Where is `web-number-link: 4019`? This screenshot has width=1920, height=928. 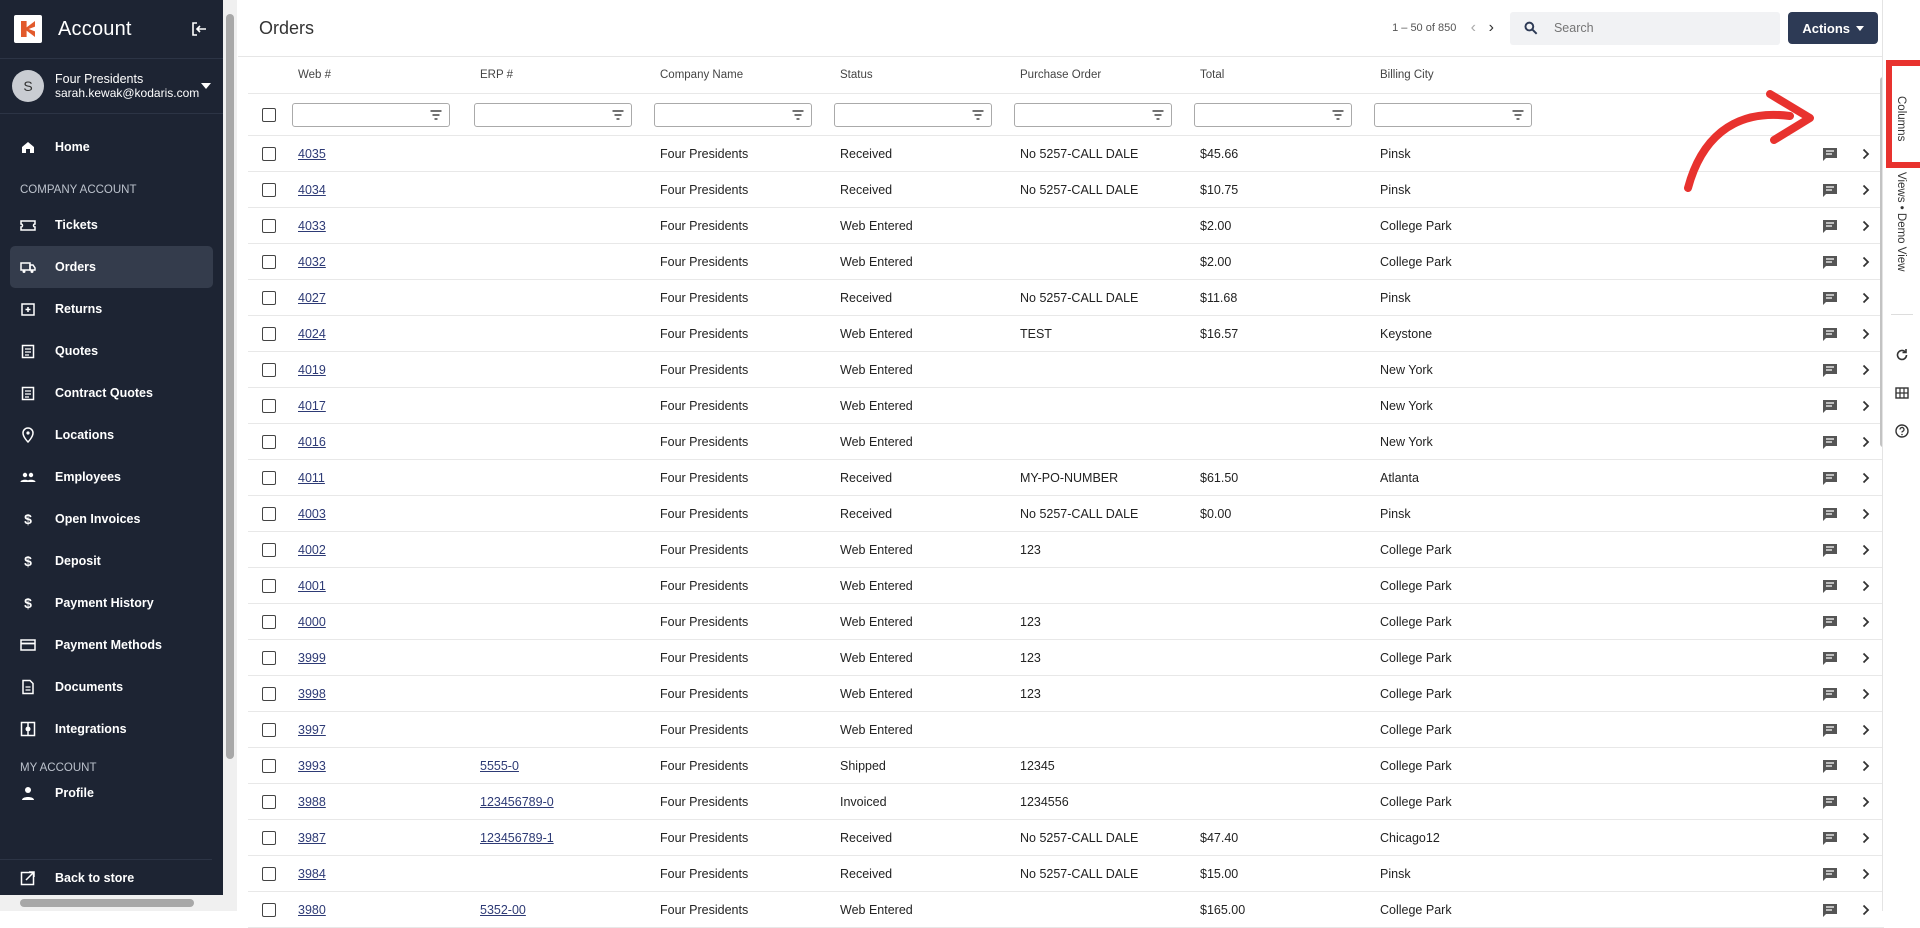
web-number-link: 4019 is located at coordinates (312, 370).